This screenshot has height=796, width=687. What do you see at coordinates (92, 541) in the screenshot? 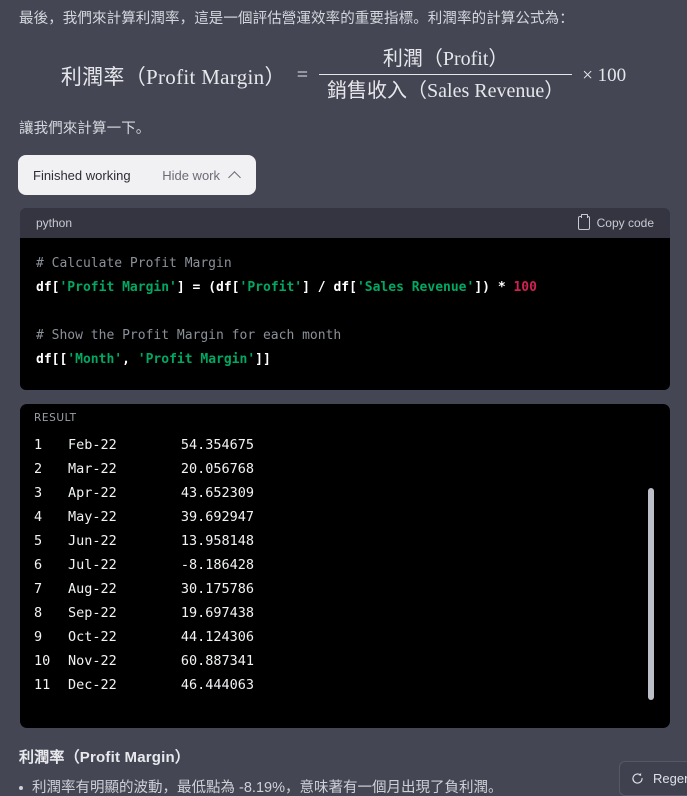
I see `result-row-month: Jun-22` at bounding box center [92, 541].